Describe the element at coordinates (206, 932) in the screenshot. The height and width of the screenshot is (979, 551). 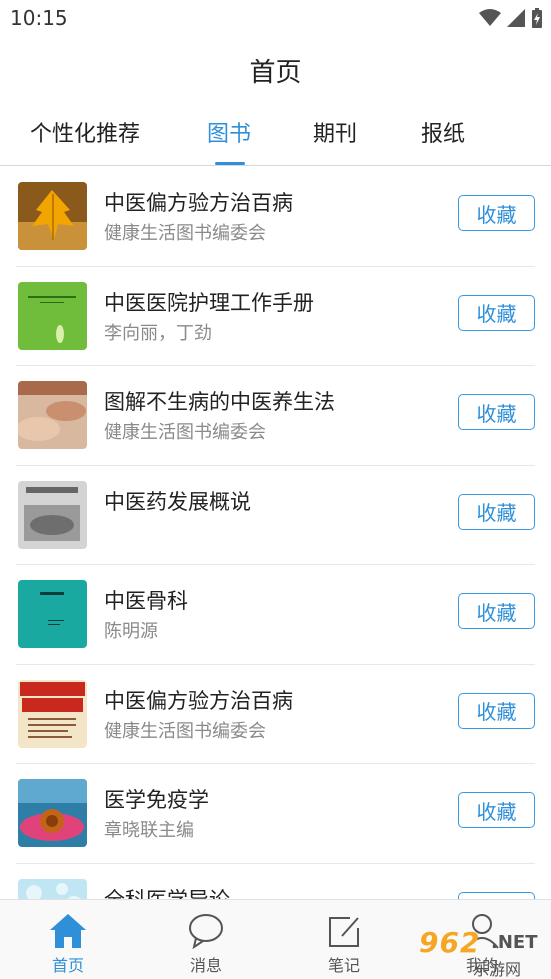
I see `message-icon` at that location.